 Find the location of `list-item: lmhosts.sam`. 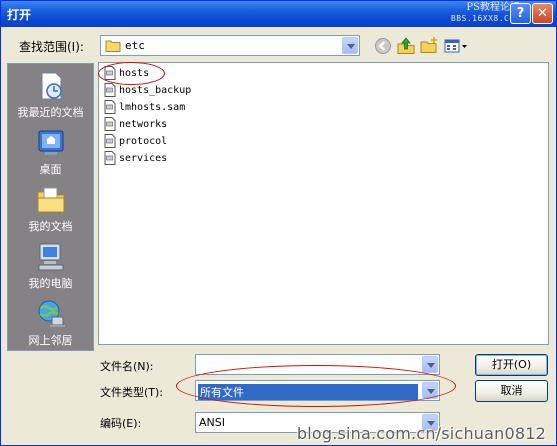

list-item: lmhosts.sam is located at coordinates (144, 107).